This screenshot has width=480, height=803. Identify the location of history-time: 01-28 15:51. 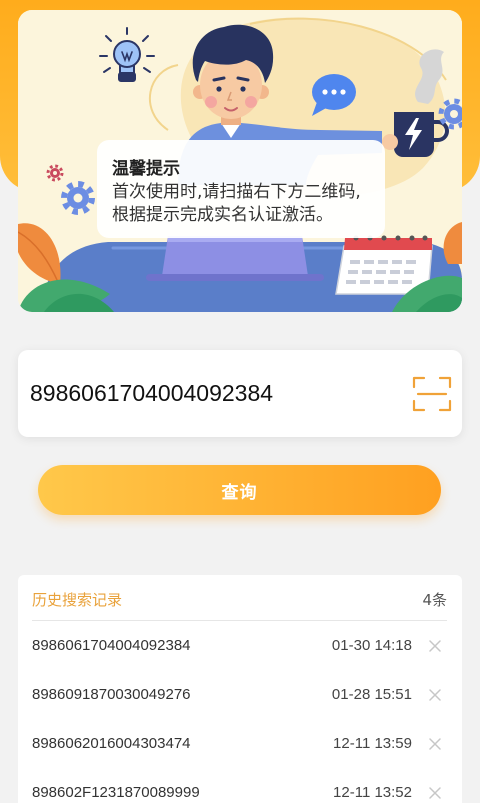
(371, 694).